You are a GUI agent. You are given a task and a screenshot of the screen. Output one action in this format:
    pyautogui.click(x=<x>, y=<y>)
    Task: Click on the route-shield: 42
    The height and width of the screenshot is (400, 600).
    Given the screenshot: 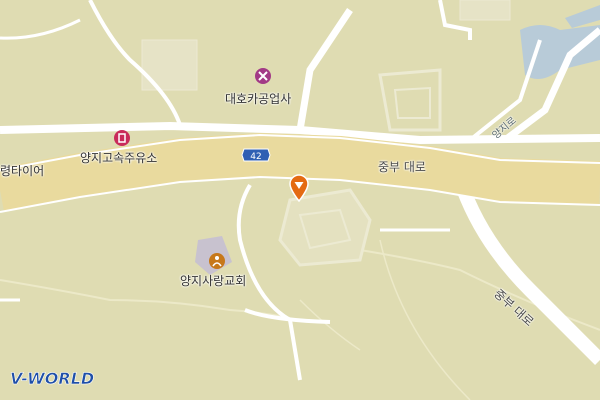 What is the action you would take?
    pyautogui.click(x=256, y=155)
    